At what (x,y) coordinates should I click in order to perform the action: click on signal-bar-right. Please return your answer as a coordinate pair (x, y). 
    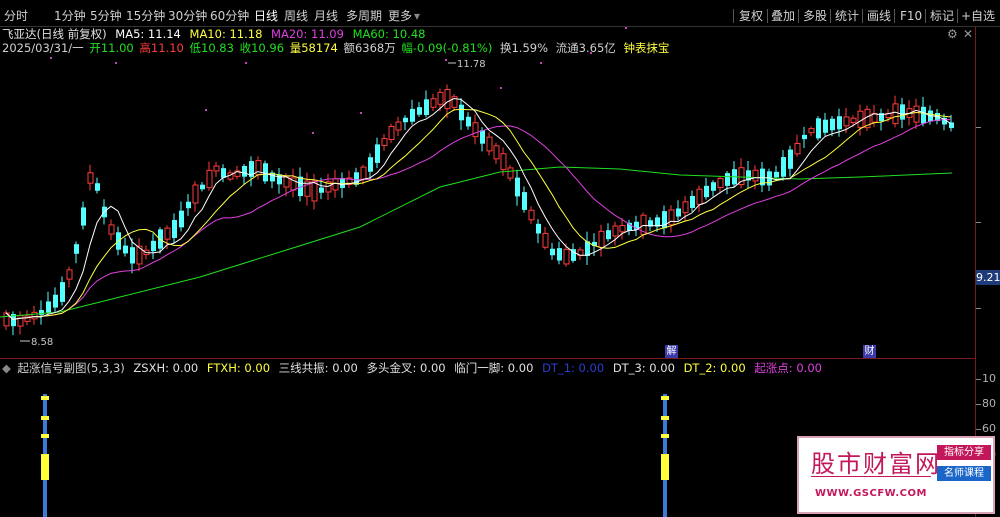
    Looking at the image, I should click on (665, 455).